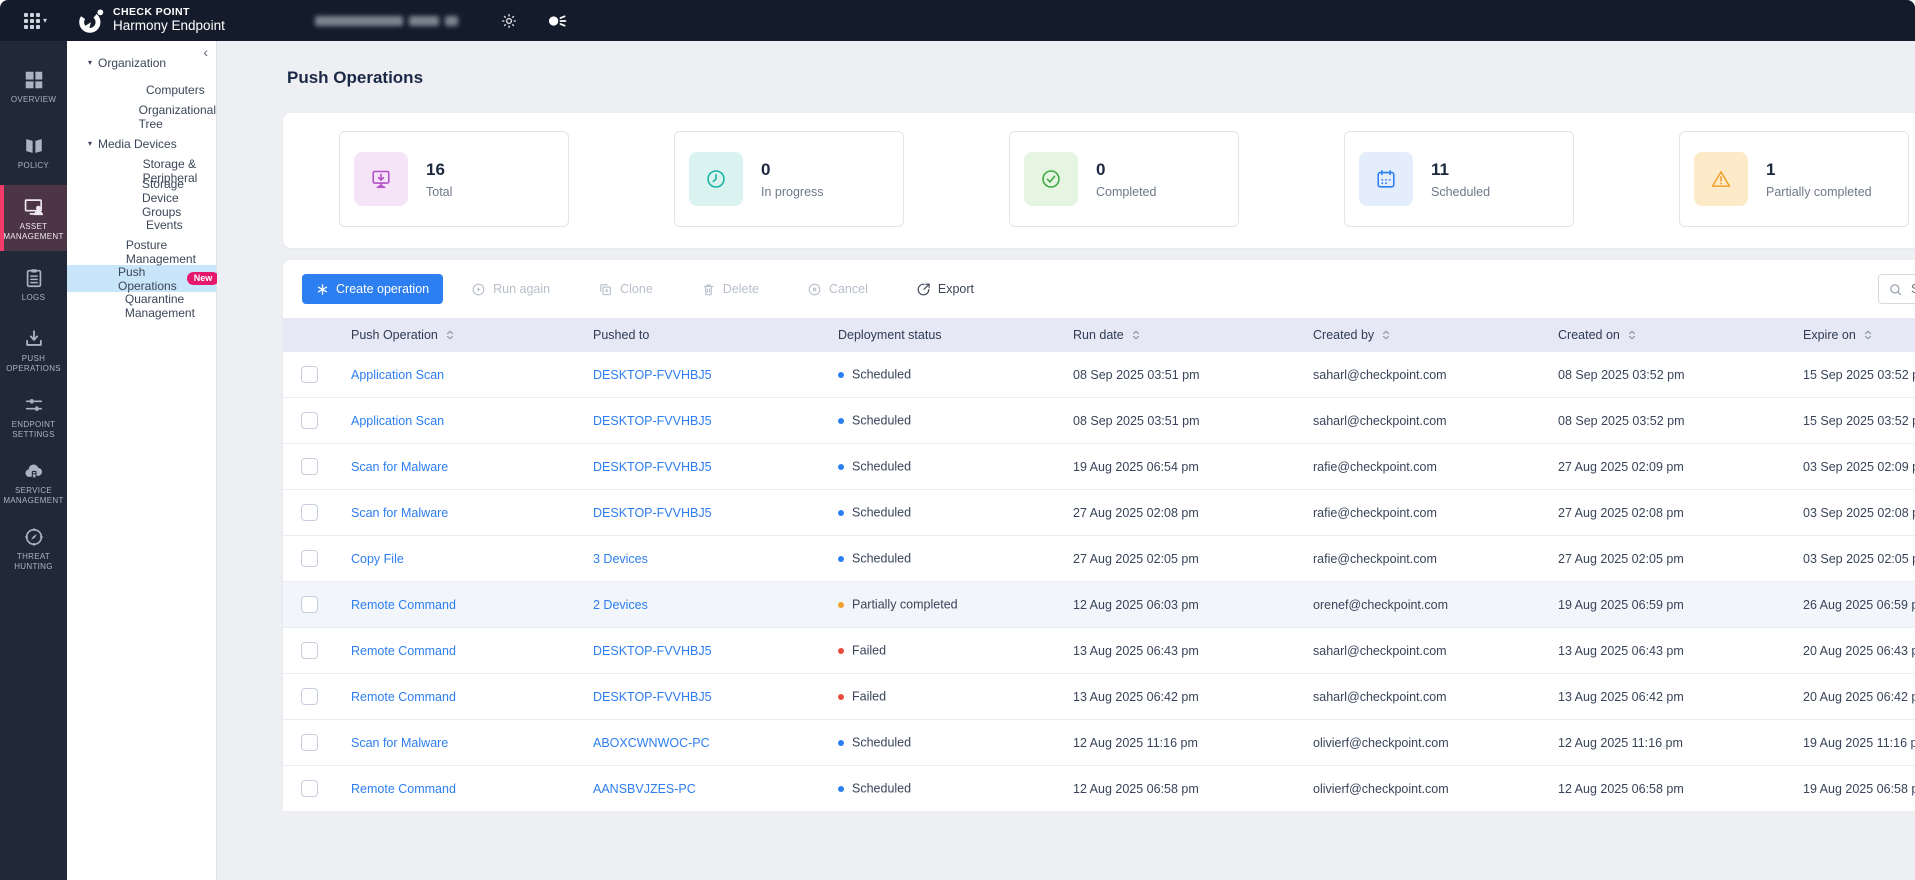 Image resolution: width=1915 pixels, height=880 pixels. What do you see at coordinates (1621, 374) in the screenshot?
I see `created-on-cell: 08 Sep 2025 03:52 pm` at bounding box center [1621, 374].